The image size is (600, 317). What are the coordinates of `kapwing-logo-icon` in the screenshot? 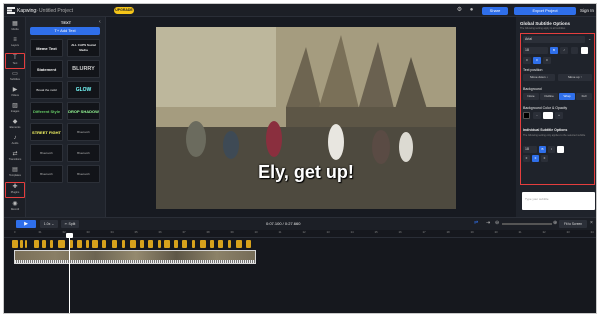 It's located at (11, 10).